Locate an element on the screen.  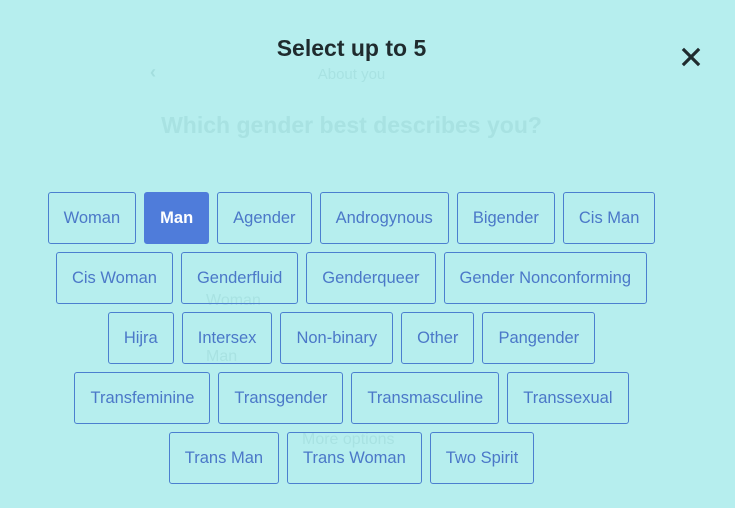
option-cis-man: Cis Man is located at coordinates (609, 218).